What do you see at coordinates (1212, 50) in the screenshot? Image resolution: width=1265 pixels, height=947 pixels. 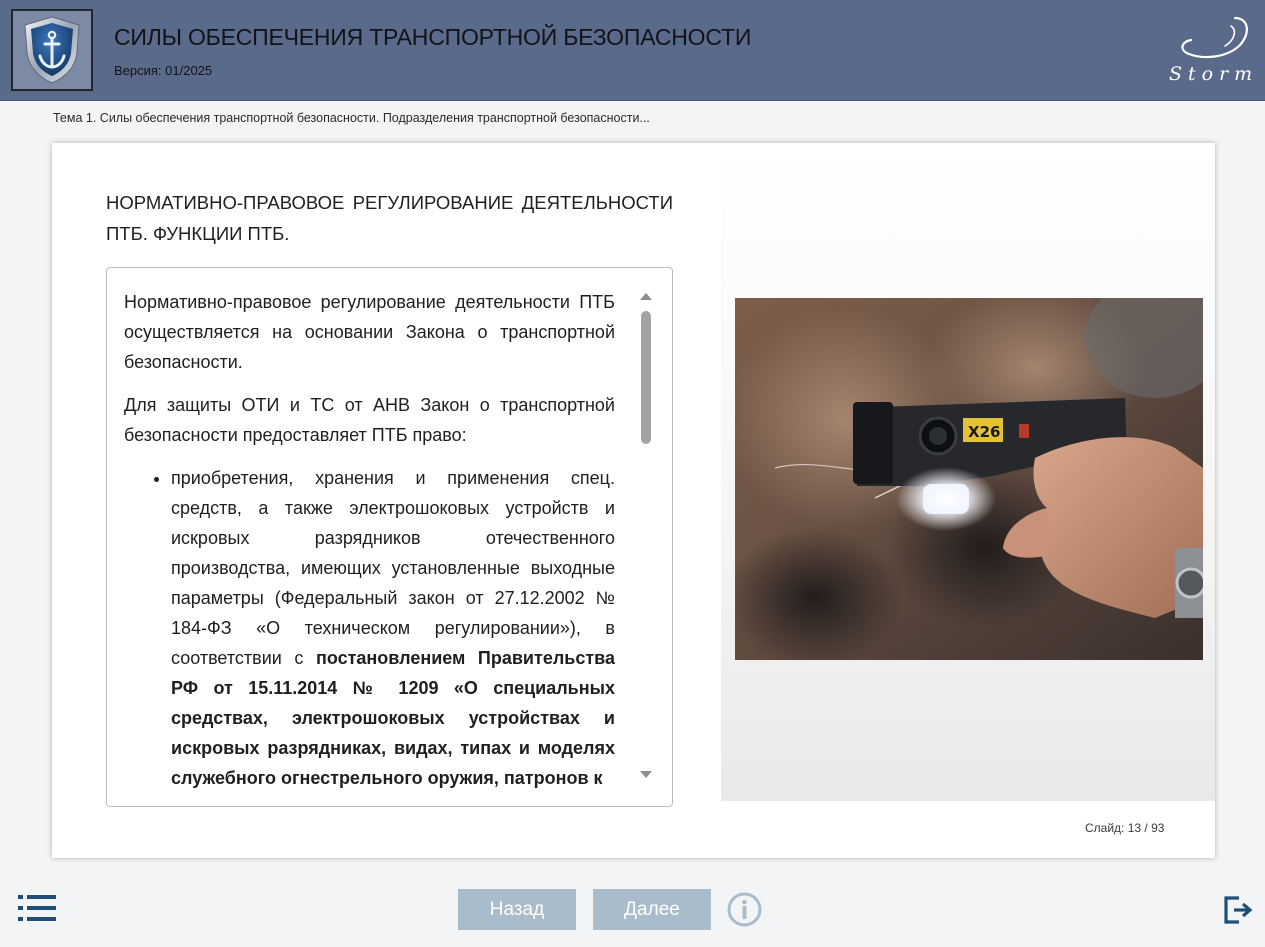 I see `storm-brand-logo: Storm` at bounding box center [1212, 50].